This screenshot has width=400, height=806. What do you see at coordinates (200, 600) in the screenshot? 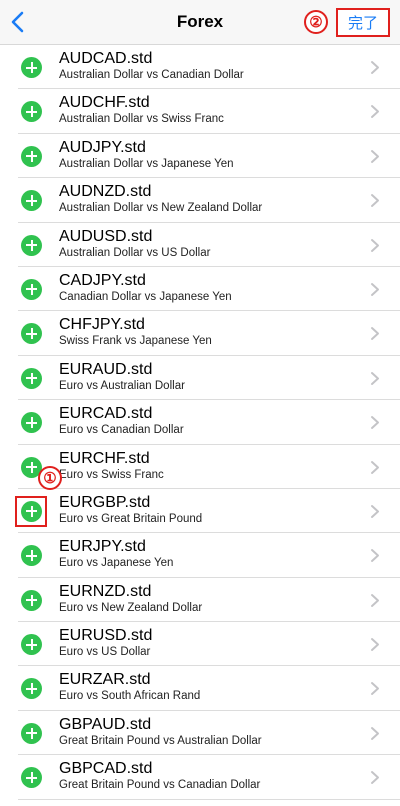
I see `symbol-row: EURNZD.std Euro vs New Zealand Dollar` at bounding box center [200, 600].